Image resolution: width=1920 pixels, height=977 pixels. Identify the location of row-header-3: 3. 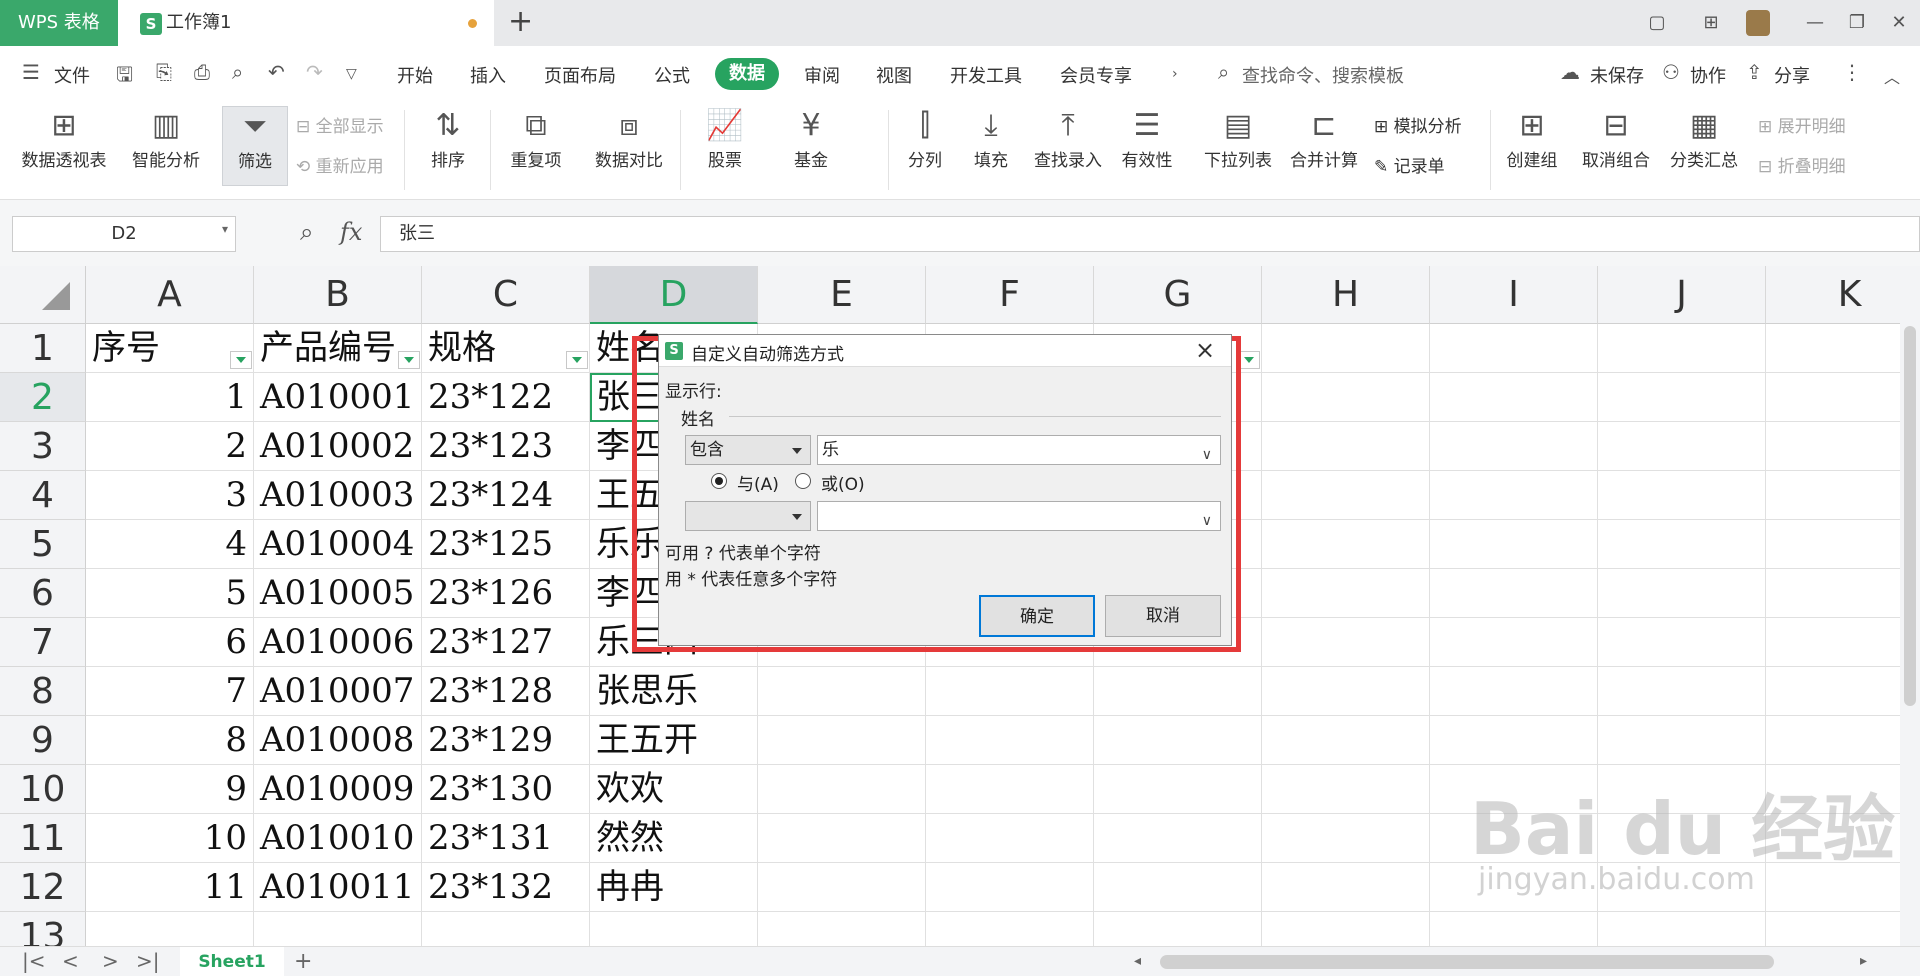
(43, 446).